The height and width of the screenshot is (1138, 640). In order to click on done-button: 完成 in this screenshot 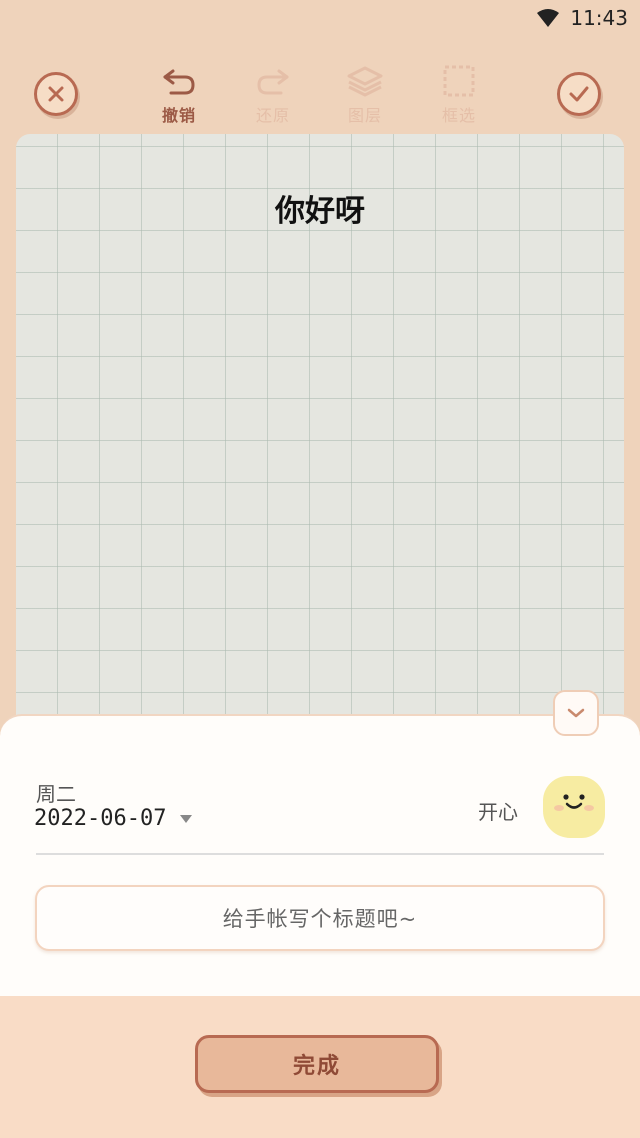, I will do `click(317, 1064)`.